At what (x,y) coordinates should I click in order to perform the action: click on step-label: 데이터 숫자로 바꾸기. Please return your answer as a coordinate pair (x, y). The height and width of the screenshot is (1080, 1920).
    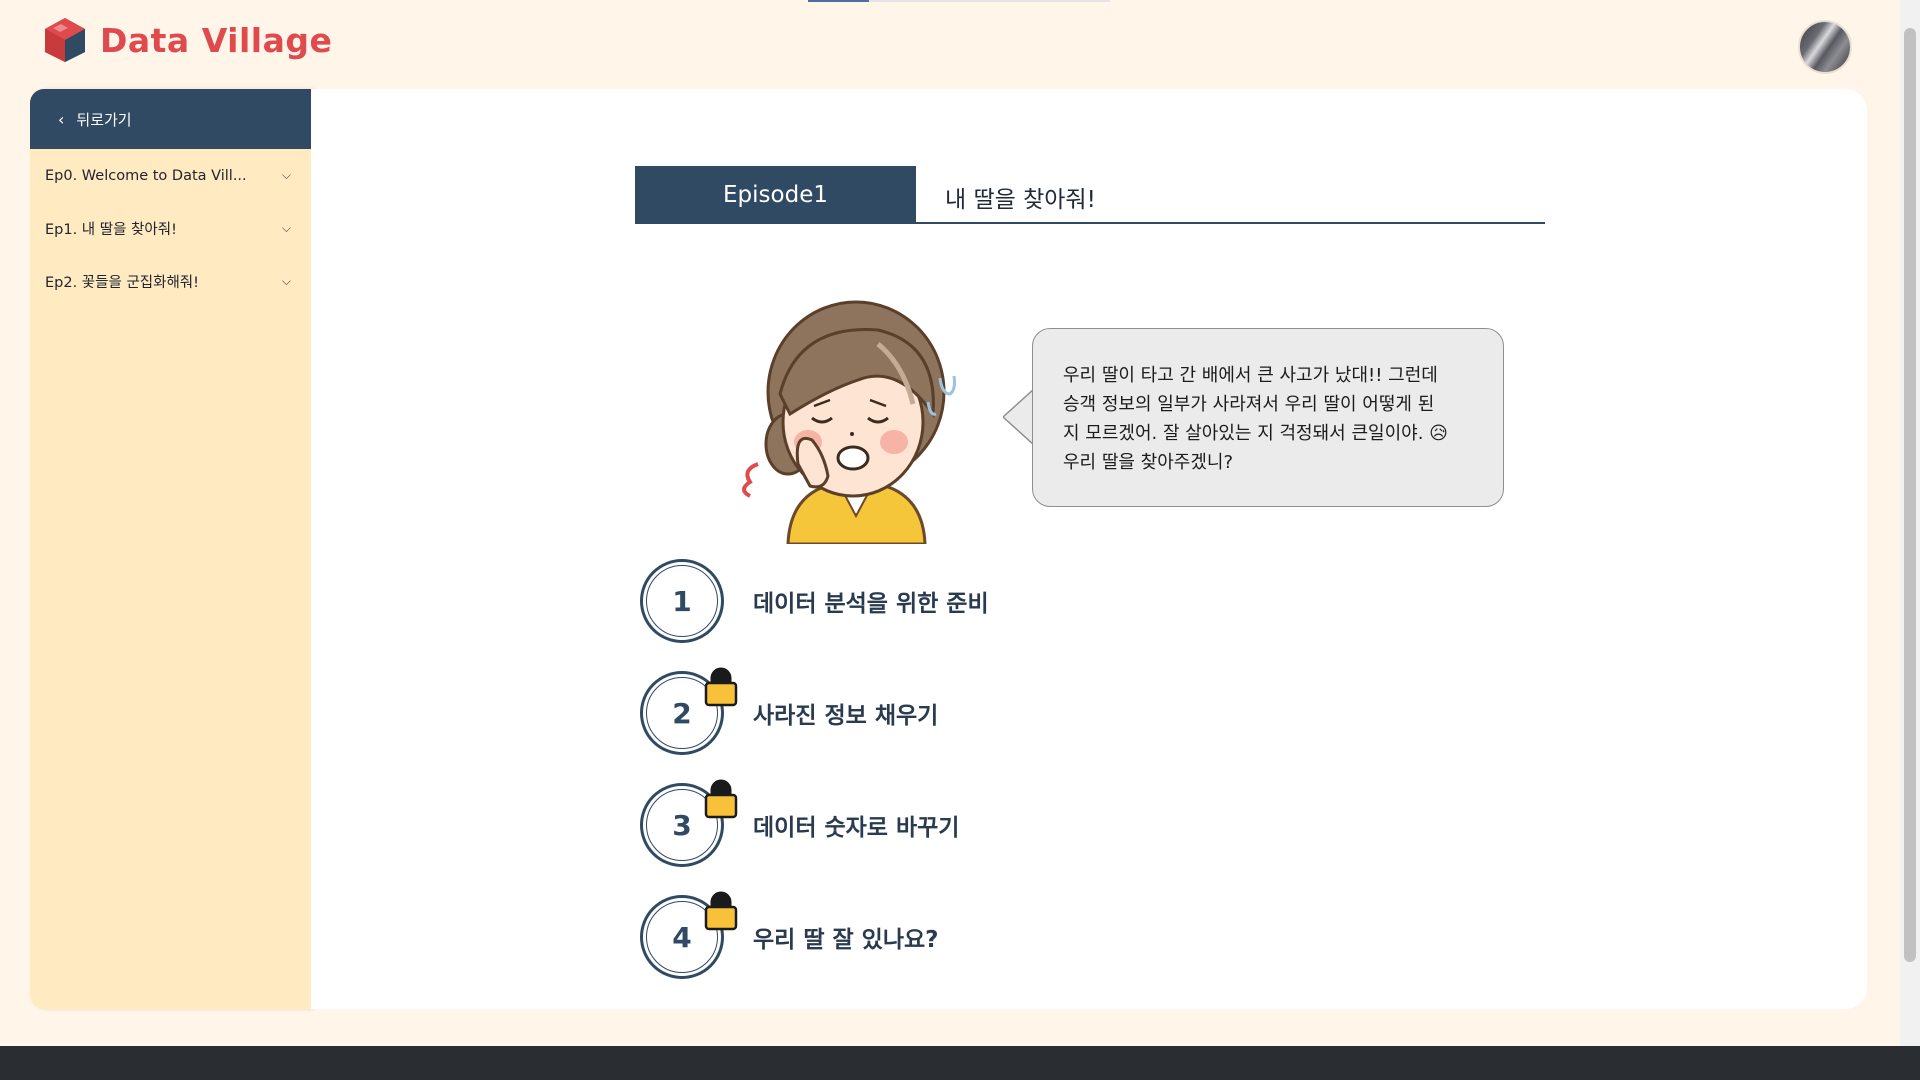
    Looking at the image, I should click on (856, 825).